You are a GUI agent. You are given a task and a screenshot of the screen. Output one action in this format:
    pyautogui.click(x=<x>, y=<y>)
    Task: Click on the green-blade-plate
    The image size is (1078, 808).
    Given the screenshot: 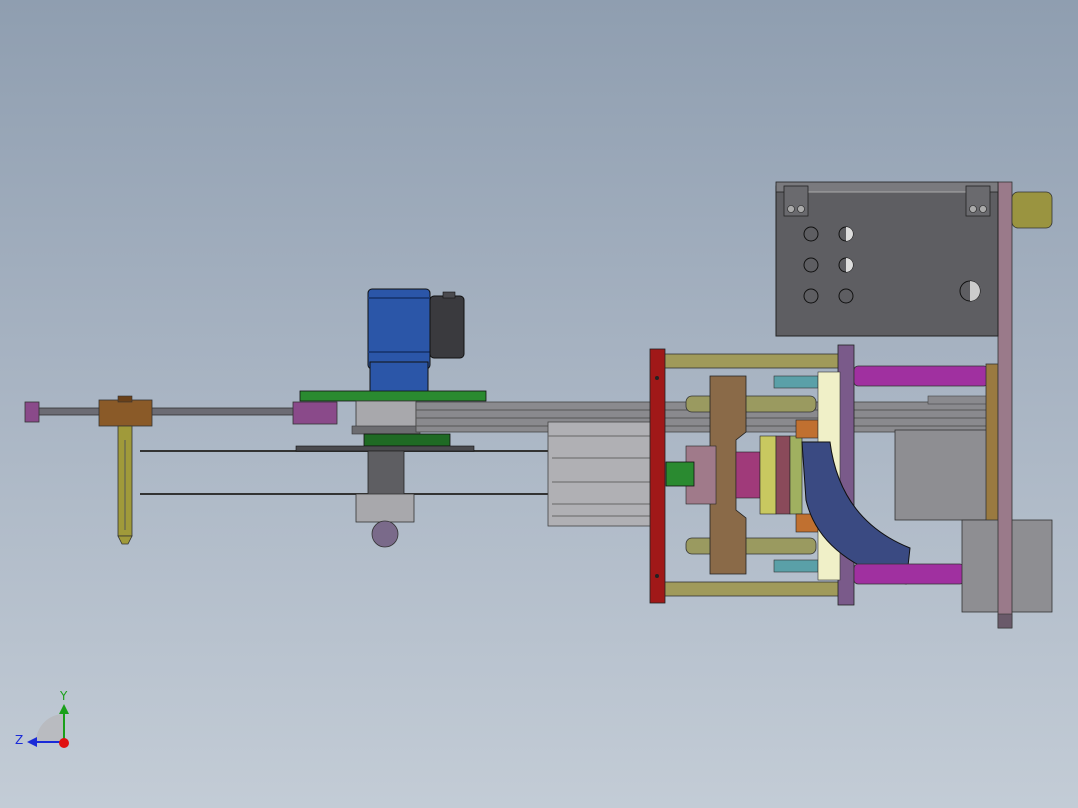 What is the action you would take?
    pyautogui.click(x=407, y=440)
    